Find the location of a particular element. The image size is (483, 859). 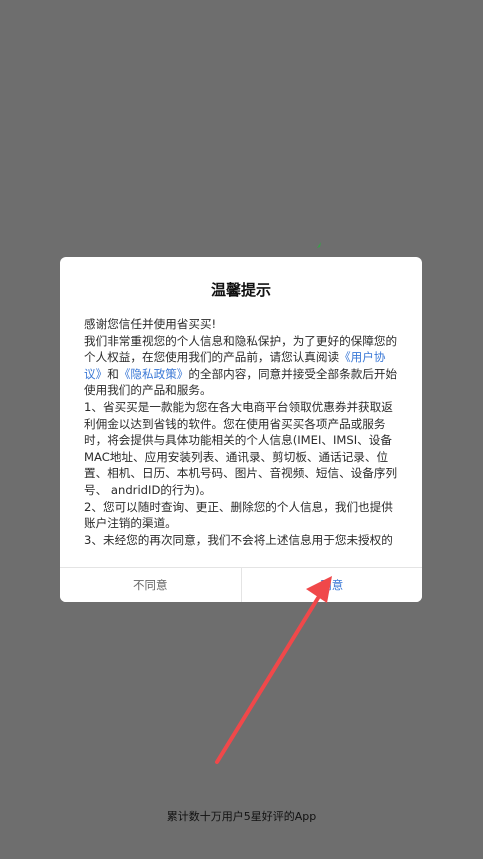

disagree-button: 不同意 is located at coordinates (151, 585).